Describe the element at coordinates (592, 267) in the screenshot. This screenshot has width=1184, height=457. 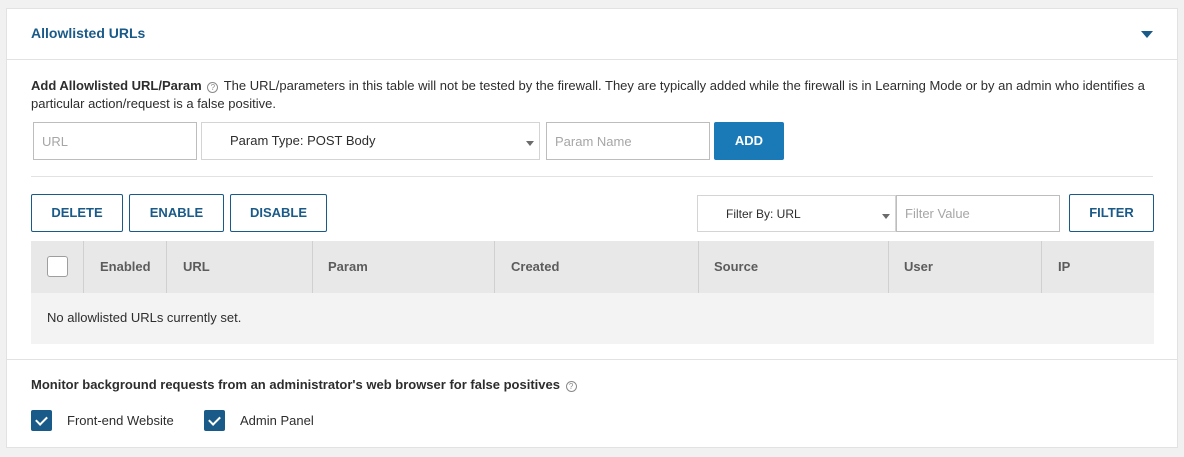
I see `table-header: Enabled URL Param Created Source User IP` at that location.